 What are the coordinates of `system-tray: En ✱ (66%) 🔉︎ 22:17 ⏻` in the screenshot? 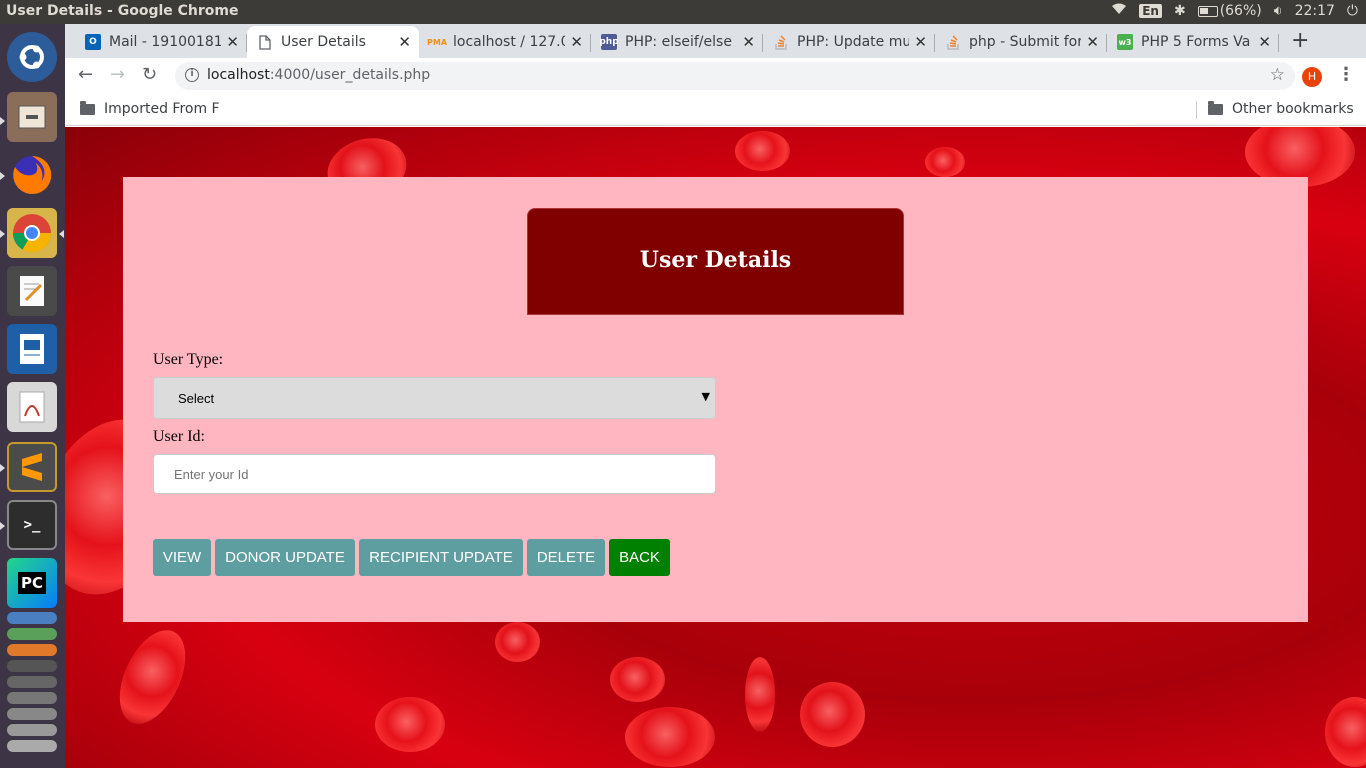 It's located at (1234, 11).